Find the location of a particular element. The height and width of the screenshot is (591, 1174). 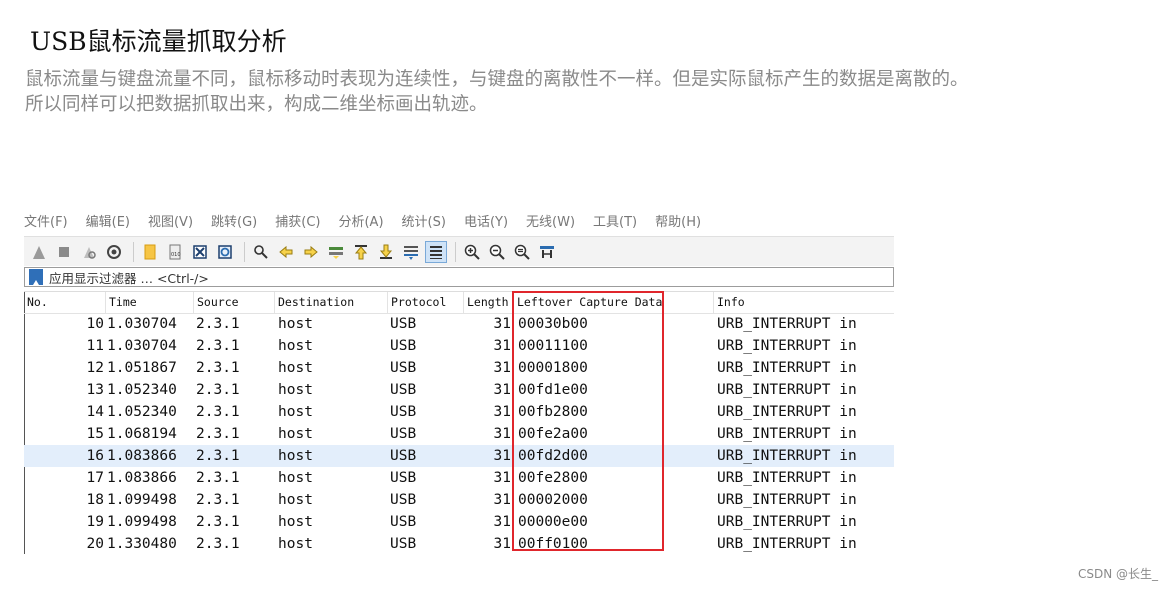

display-filter-input: 应用显示过滤器 … <Ctrl-/> is located at coordinates (129, 277).